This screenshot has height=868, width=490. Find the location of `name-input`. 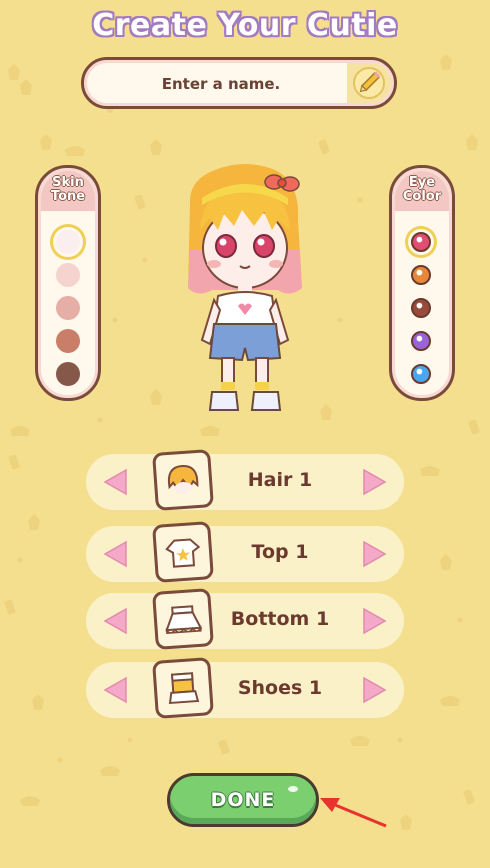

name-input is located at coordinates (221, 84).